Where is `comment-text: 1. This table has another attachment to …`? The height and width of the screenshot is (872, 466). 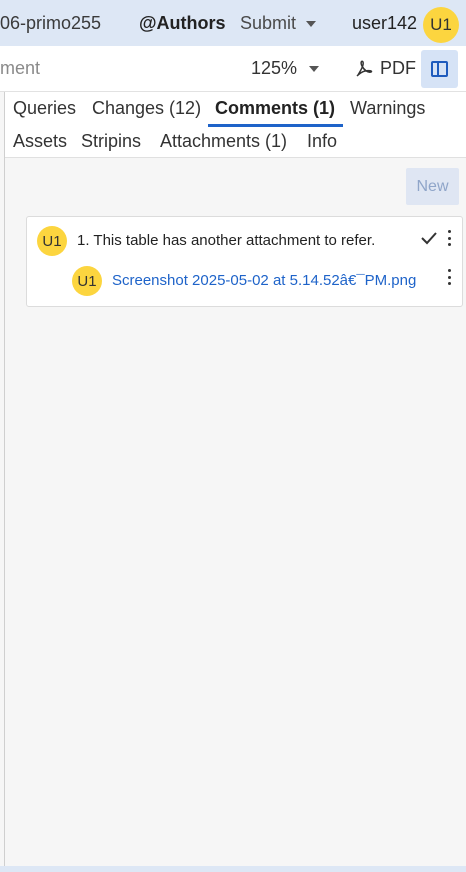
comment-text: 1. This table has another attachment to … is located at coordinates (226, 240).